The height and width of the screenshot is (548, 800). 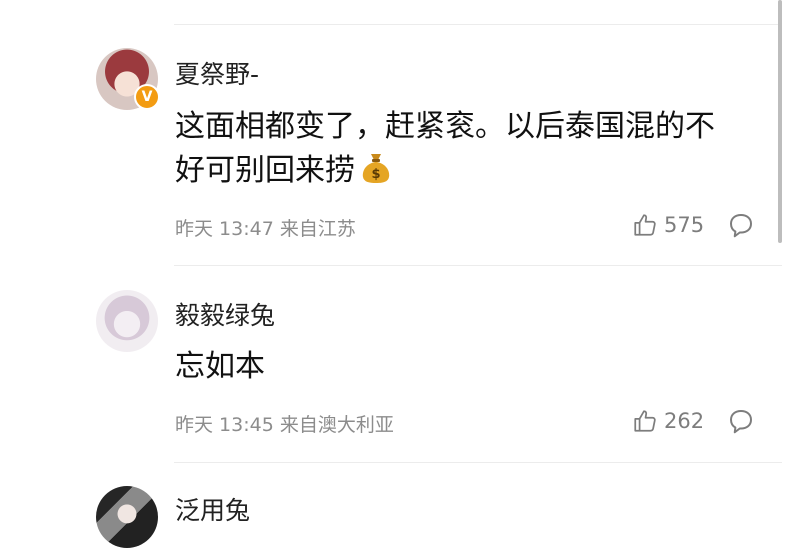 What do you see at coordinates (336, 425) in the screenshot?
I see `comment-location: 来自澳大利亚` at bounding box center [336, 425].